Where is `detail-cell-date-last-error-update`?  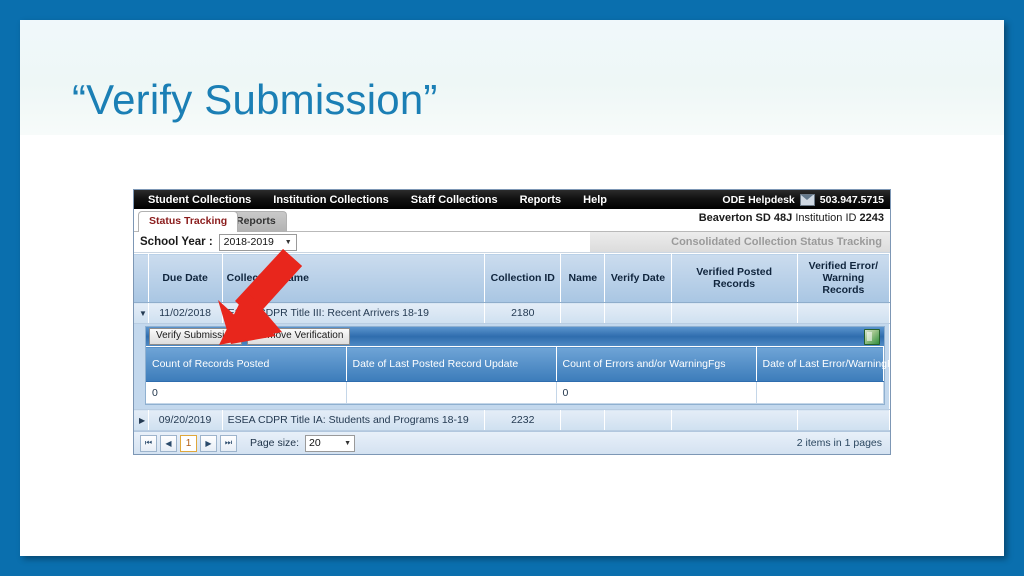
detail-cell-date-last-error-update is located at coordinates (820, 392).